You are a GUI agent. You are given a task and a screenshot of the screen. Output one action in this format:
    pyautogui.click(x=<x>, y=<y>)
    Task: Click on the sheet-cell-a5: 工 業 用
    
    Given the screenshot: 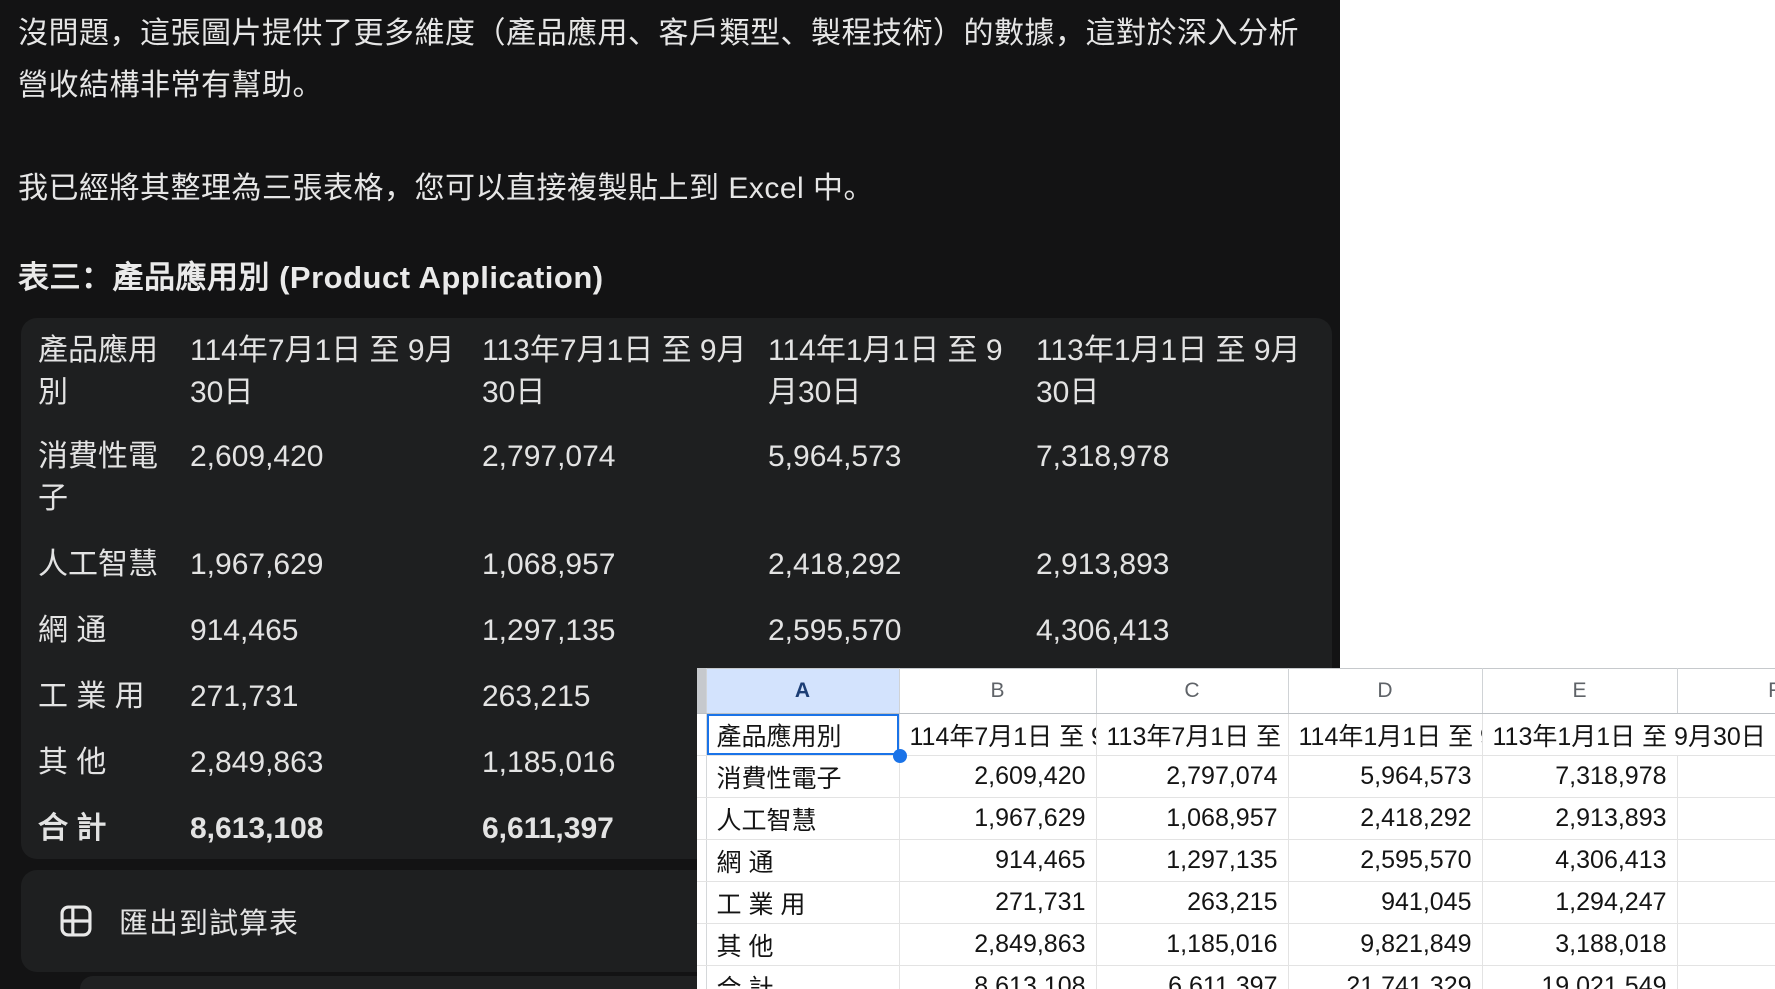 What is the action you would take?
    pyautogui.click(x=803, y=902)
    